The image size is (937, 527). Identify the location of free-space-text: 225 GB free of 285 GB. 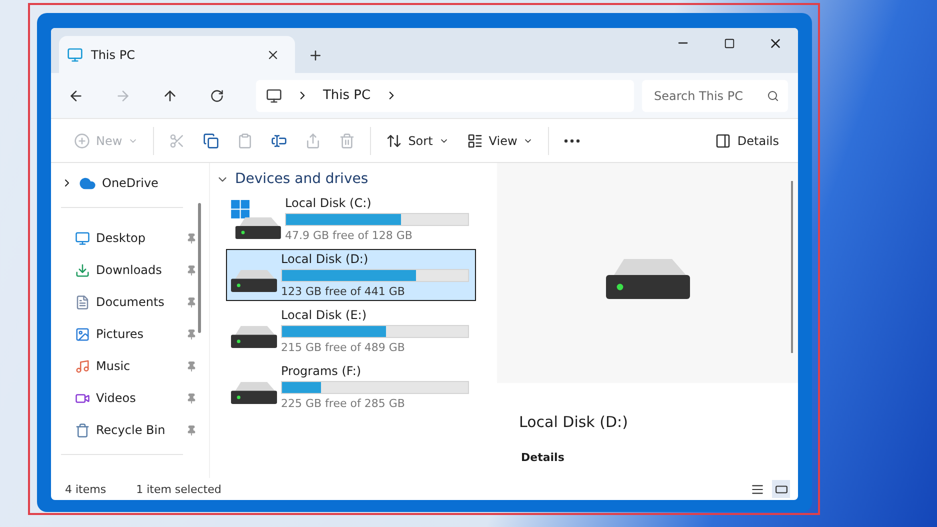
(343, 403).